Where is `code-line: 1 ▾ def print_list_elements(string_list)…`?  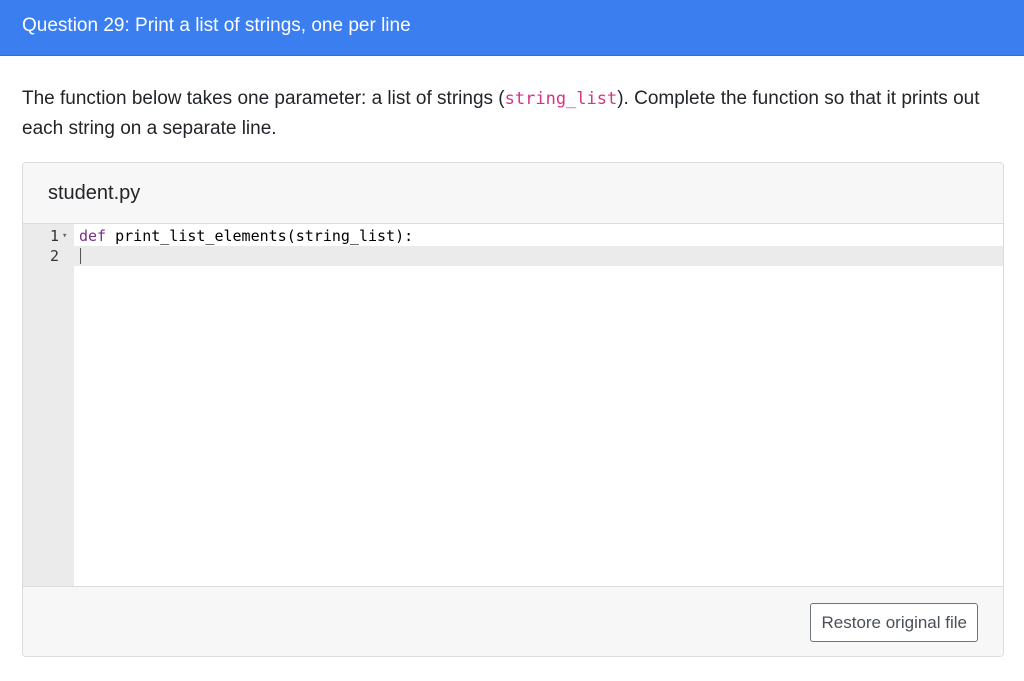
code-line: 1 ▾ def print_list_elements(string_list)… is located at coordinates (513, 236).